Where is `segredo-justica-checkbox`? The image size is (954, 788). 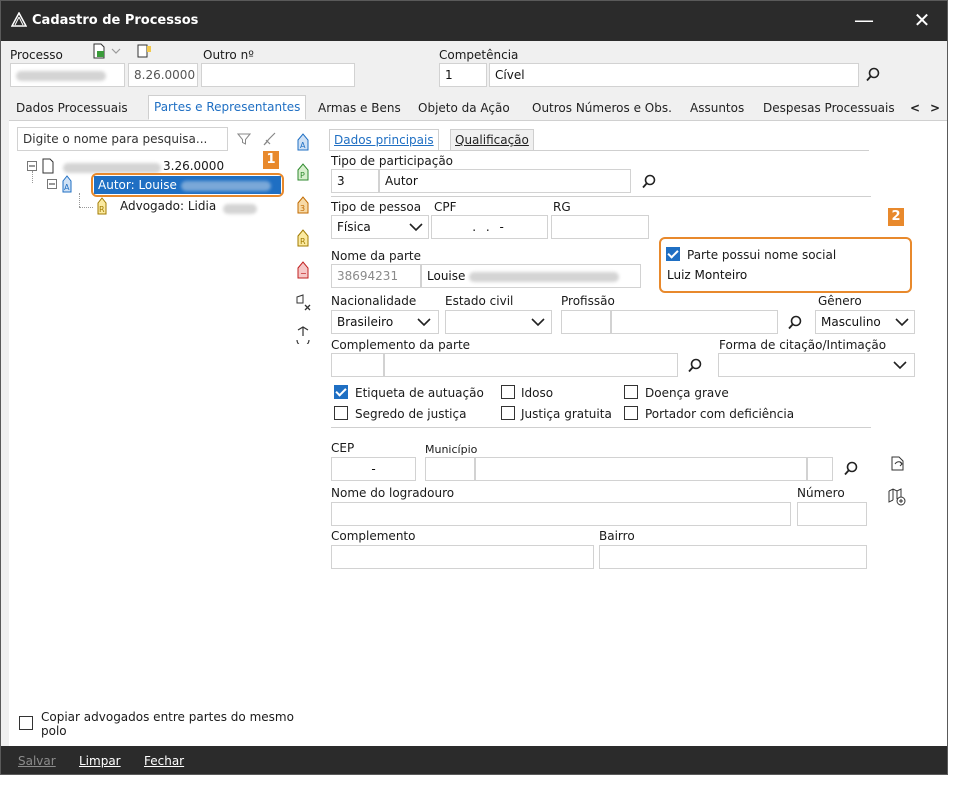 segredo-justica-checkbox is located at coordinates (341, 413).